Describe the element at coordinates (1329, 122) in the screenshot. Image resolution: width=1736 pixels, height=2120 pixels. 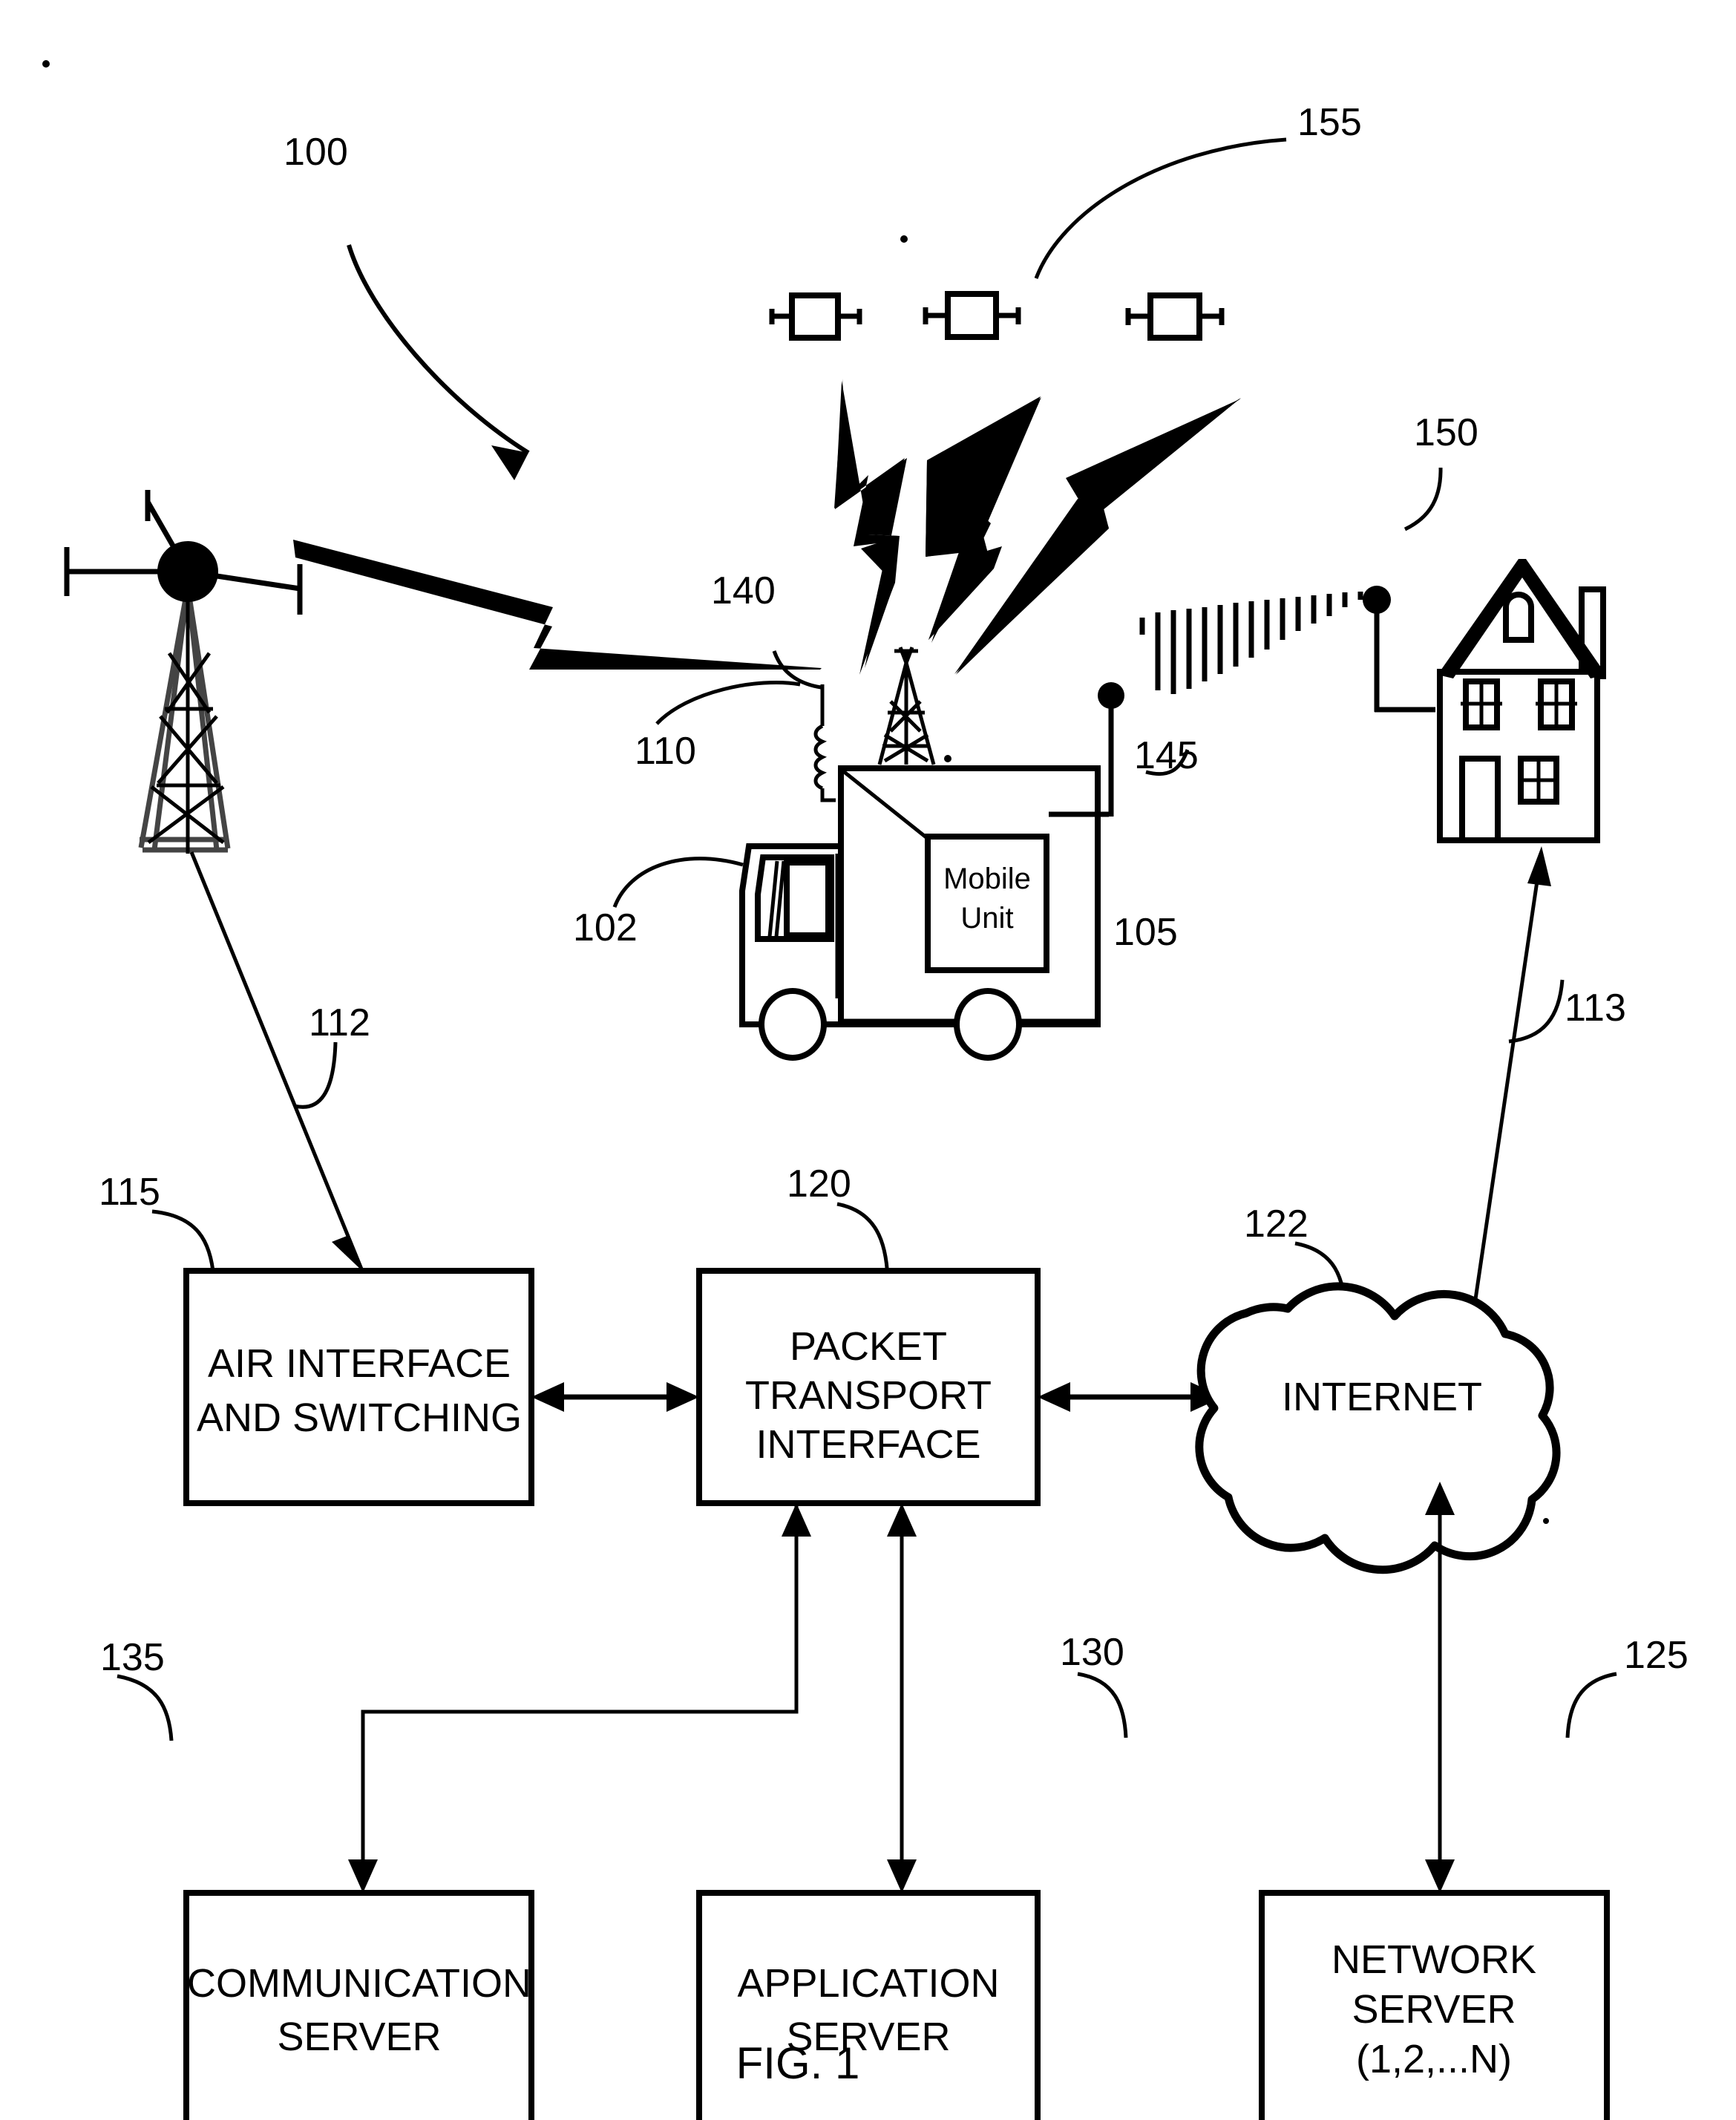
I see `ref-155: 155` at that location.